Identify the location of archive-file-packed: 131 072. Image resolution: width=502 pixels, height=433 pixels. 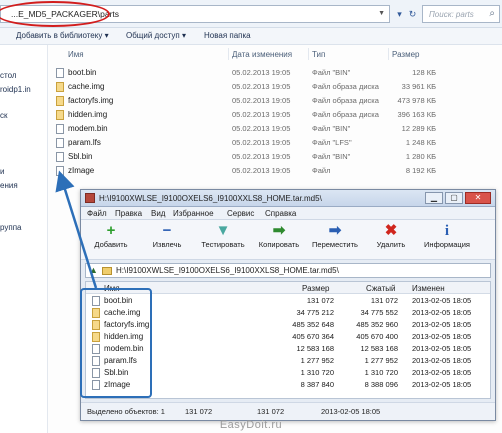
(384, 300).